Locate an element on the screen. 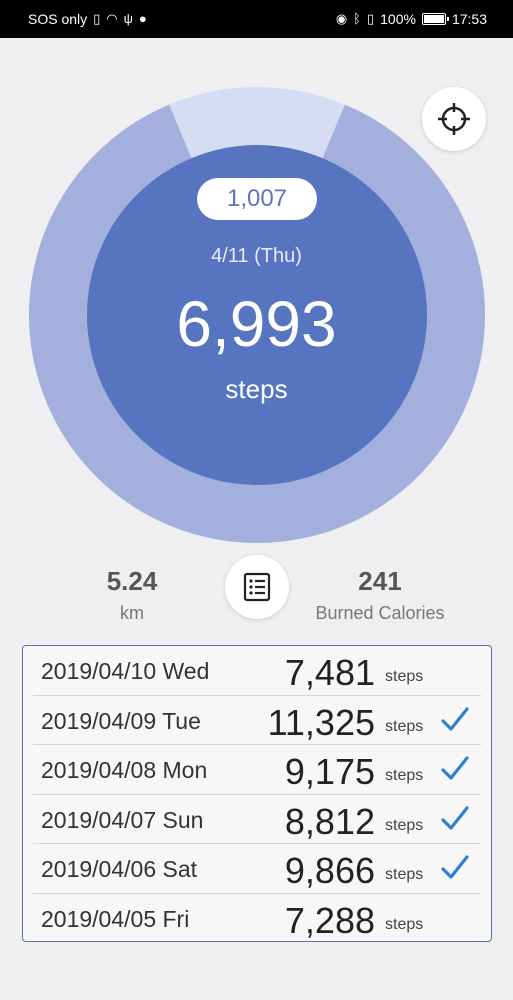 Image resolution: width=513 pixels, height=1000 pixels. distance-unit: km is located at coordinates (132, 613).